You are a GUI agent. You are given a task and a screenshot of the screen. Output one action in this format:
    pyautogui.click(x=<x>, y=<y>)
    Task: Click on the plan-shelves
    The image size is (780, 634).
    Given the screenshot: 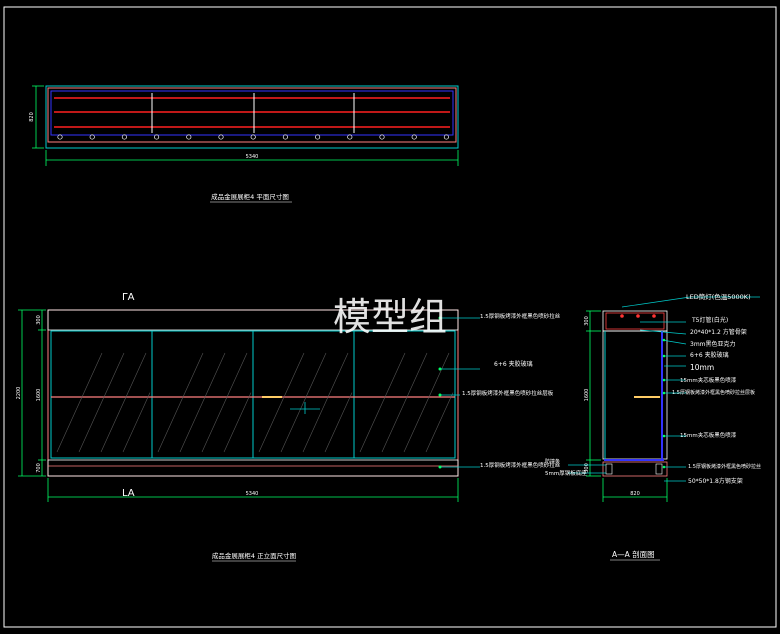 What is the action you would take?
    pyautogui.click(x=252, y=112)
    